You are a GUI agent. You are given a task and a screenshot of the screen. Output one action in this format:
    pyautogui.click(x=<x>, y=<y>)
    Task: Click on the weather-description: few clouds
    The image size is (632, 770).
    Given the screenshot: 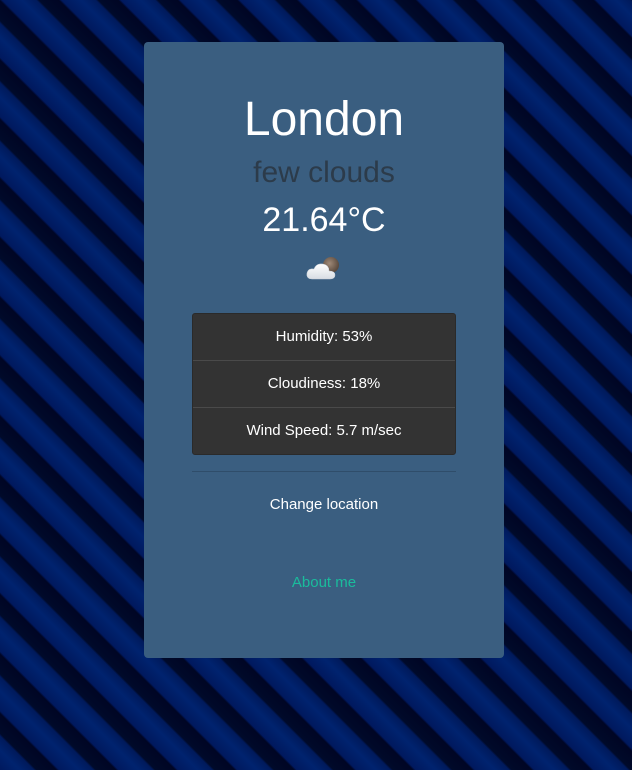 What is the action you would take?
    pyautogui.click(x=324, y=172)
    